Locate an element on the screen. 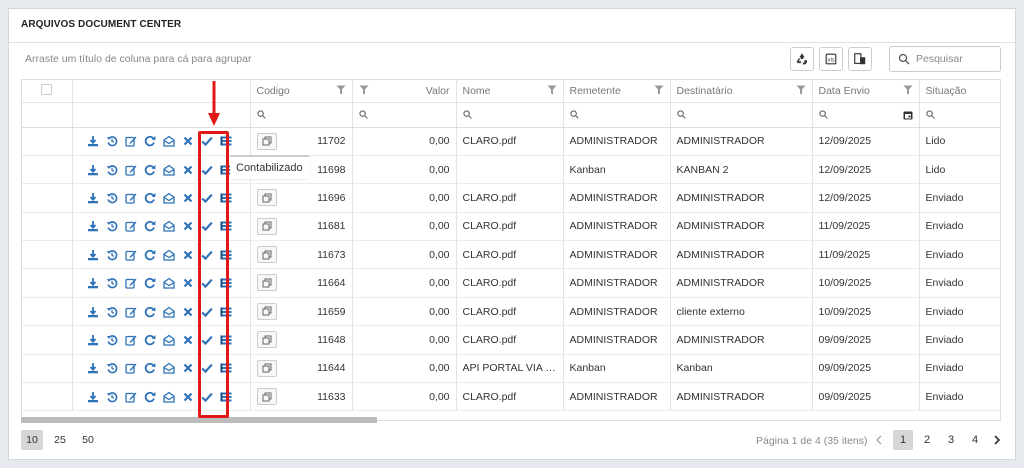  export-excel-button: xls is located at coordinates (831, 59).